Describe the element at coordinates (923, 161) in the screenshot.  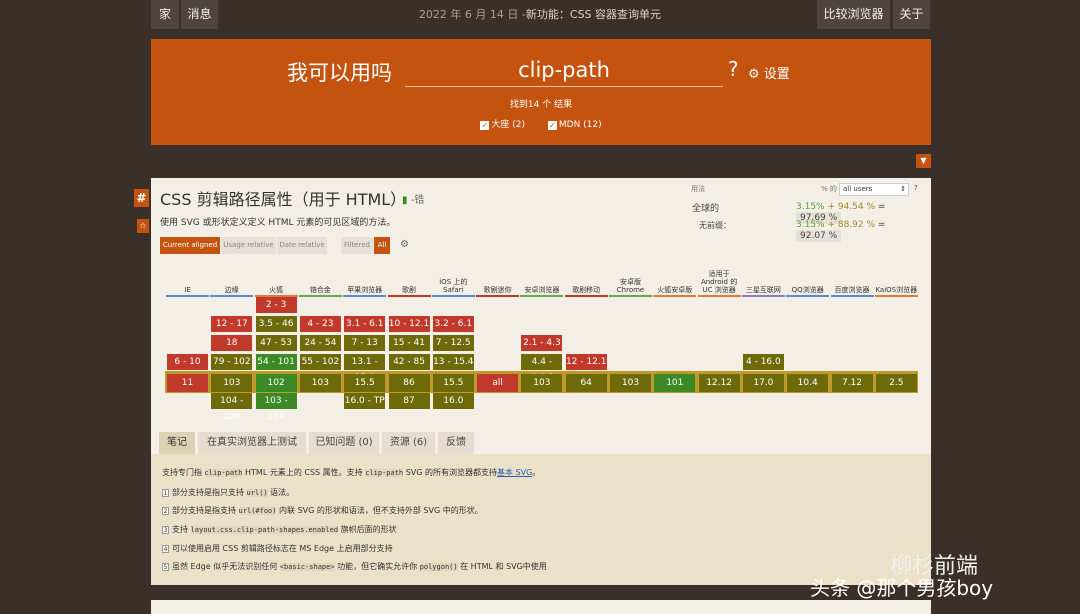
I see `filter-funnel-icon: ▼` at that location.